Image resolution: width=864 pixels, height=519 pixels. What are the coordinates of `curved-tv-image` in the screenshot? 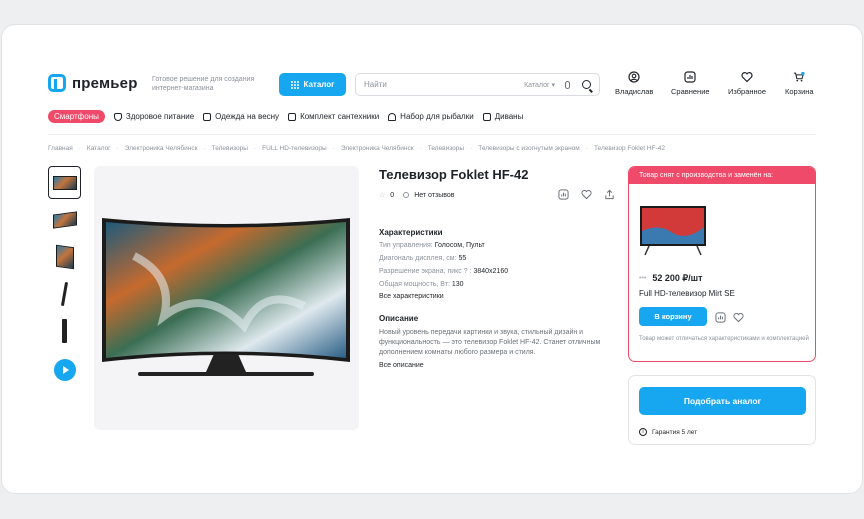 It's located at (226, 297).